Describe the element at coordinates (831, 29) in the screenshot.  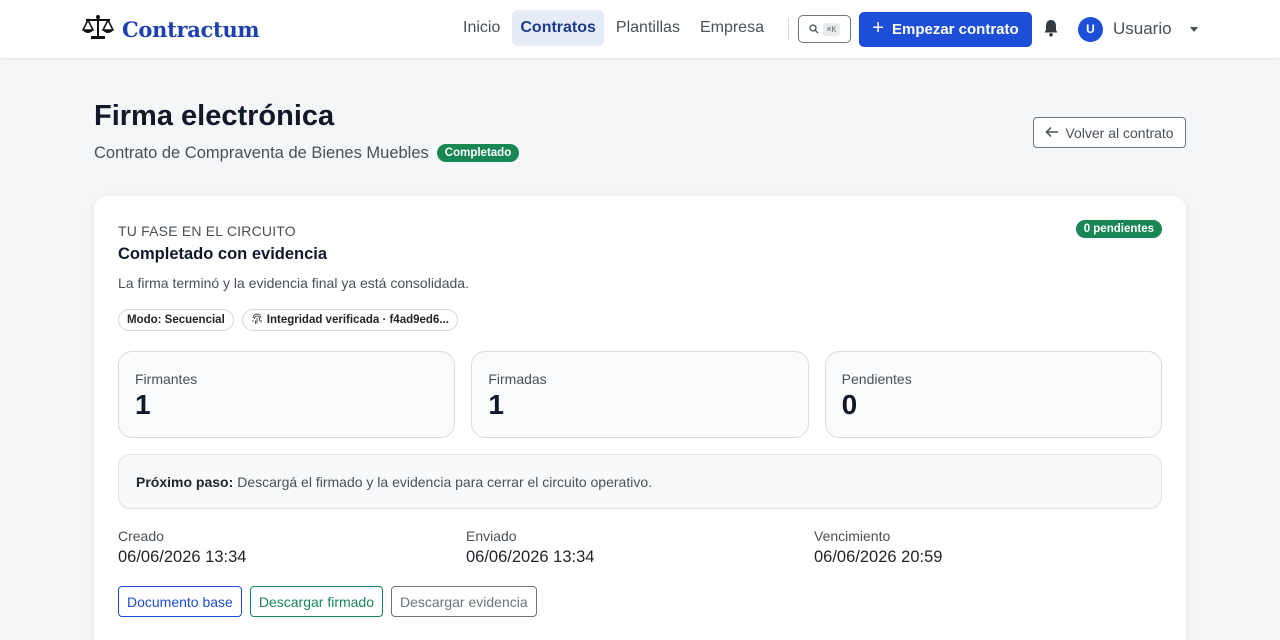
I see `search-shortcut: ⌘K` at that location.